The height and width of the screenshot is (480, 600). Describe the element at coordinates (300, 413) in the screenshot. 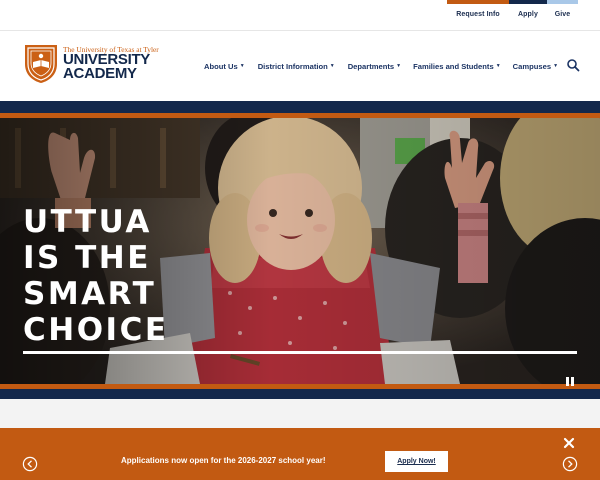

I see `content-strip` at that location.